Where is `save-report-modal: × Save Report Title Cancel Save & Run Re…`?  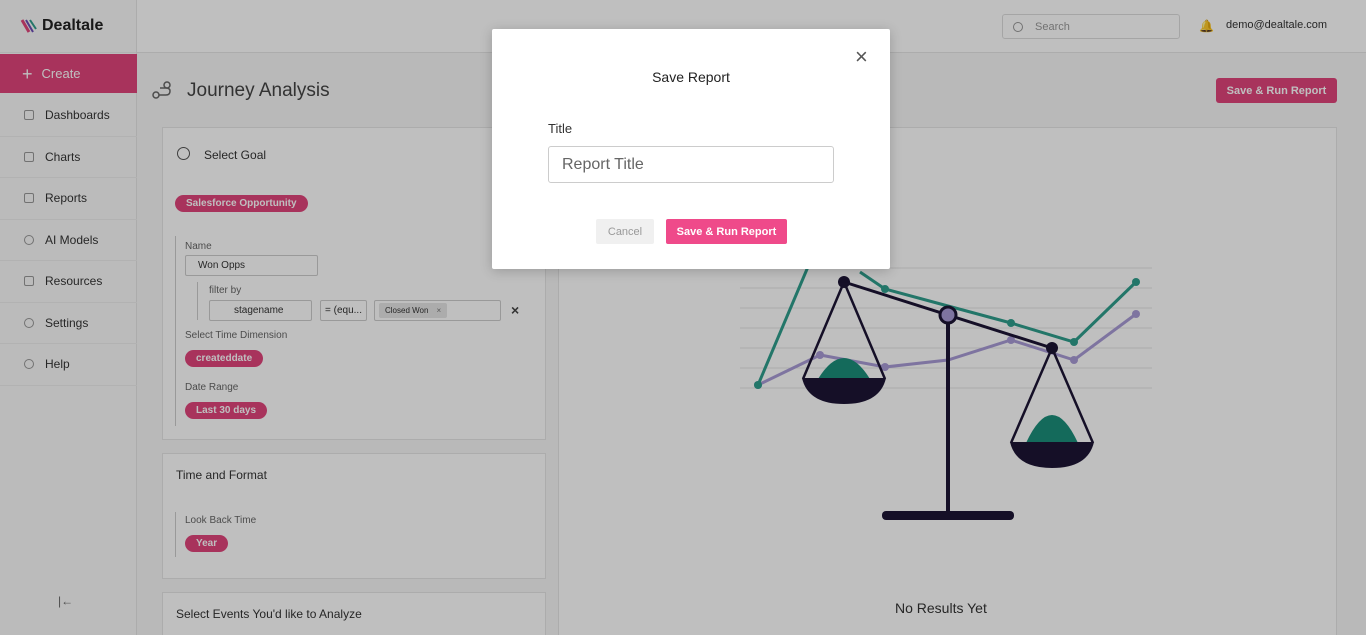
save-report-modal: × Save Report Title Cancel Save & Run Re… is located at coordinates (691, 149).